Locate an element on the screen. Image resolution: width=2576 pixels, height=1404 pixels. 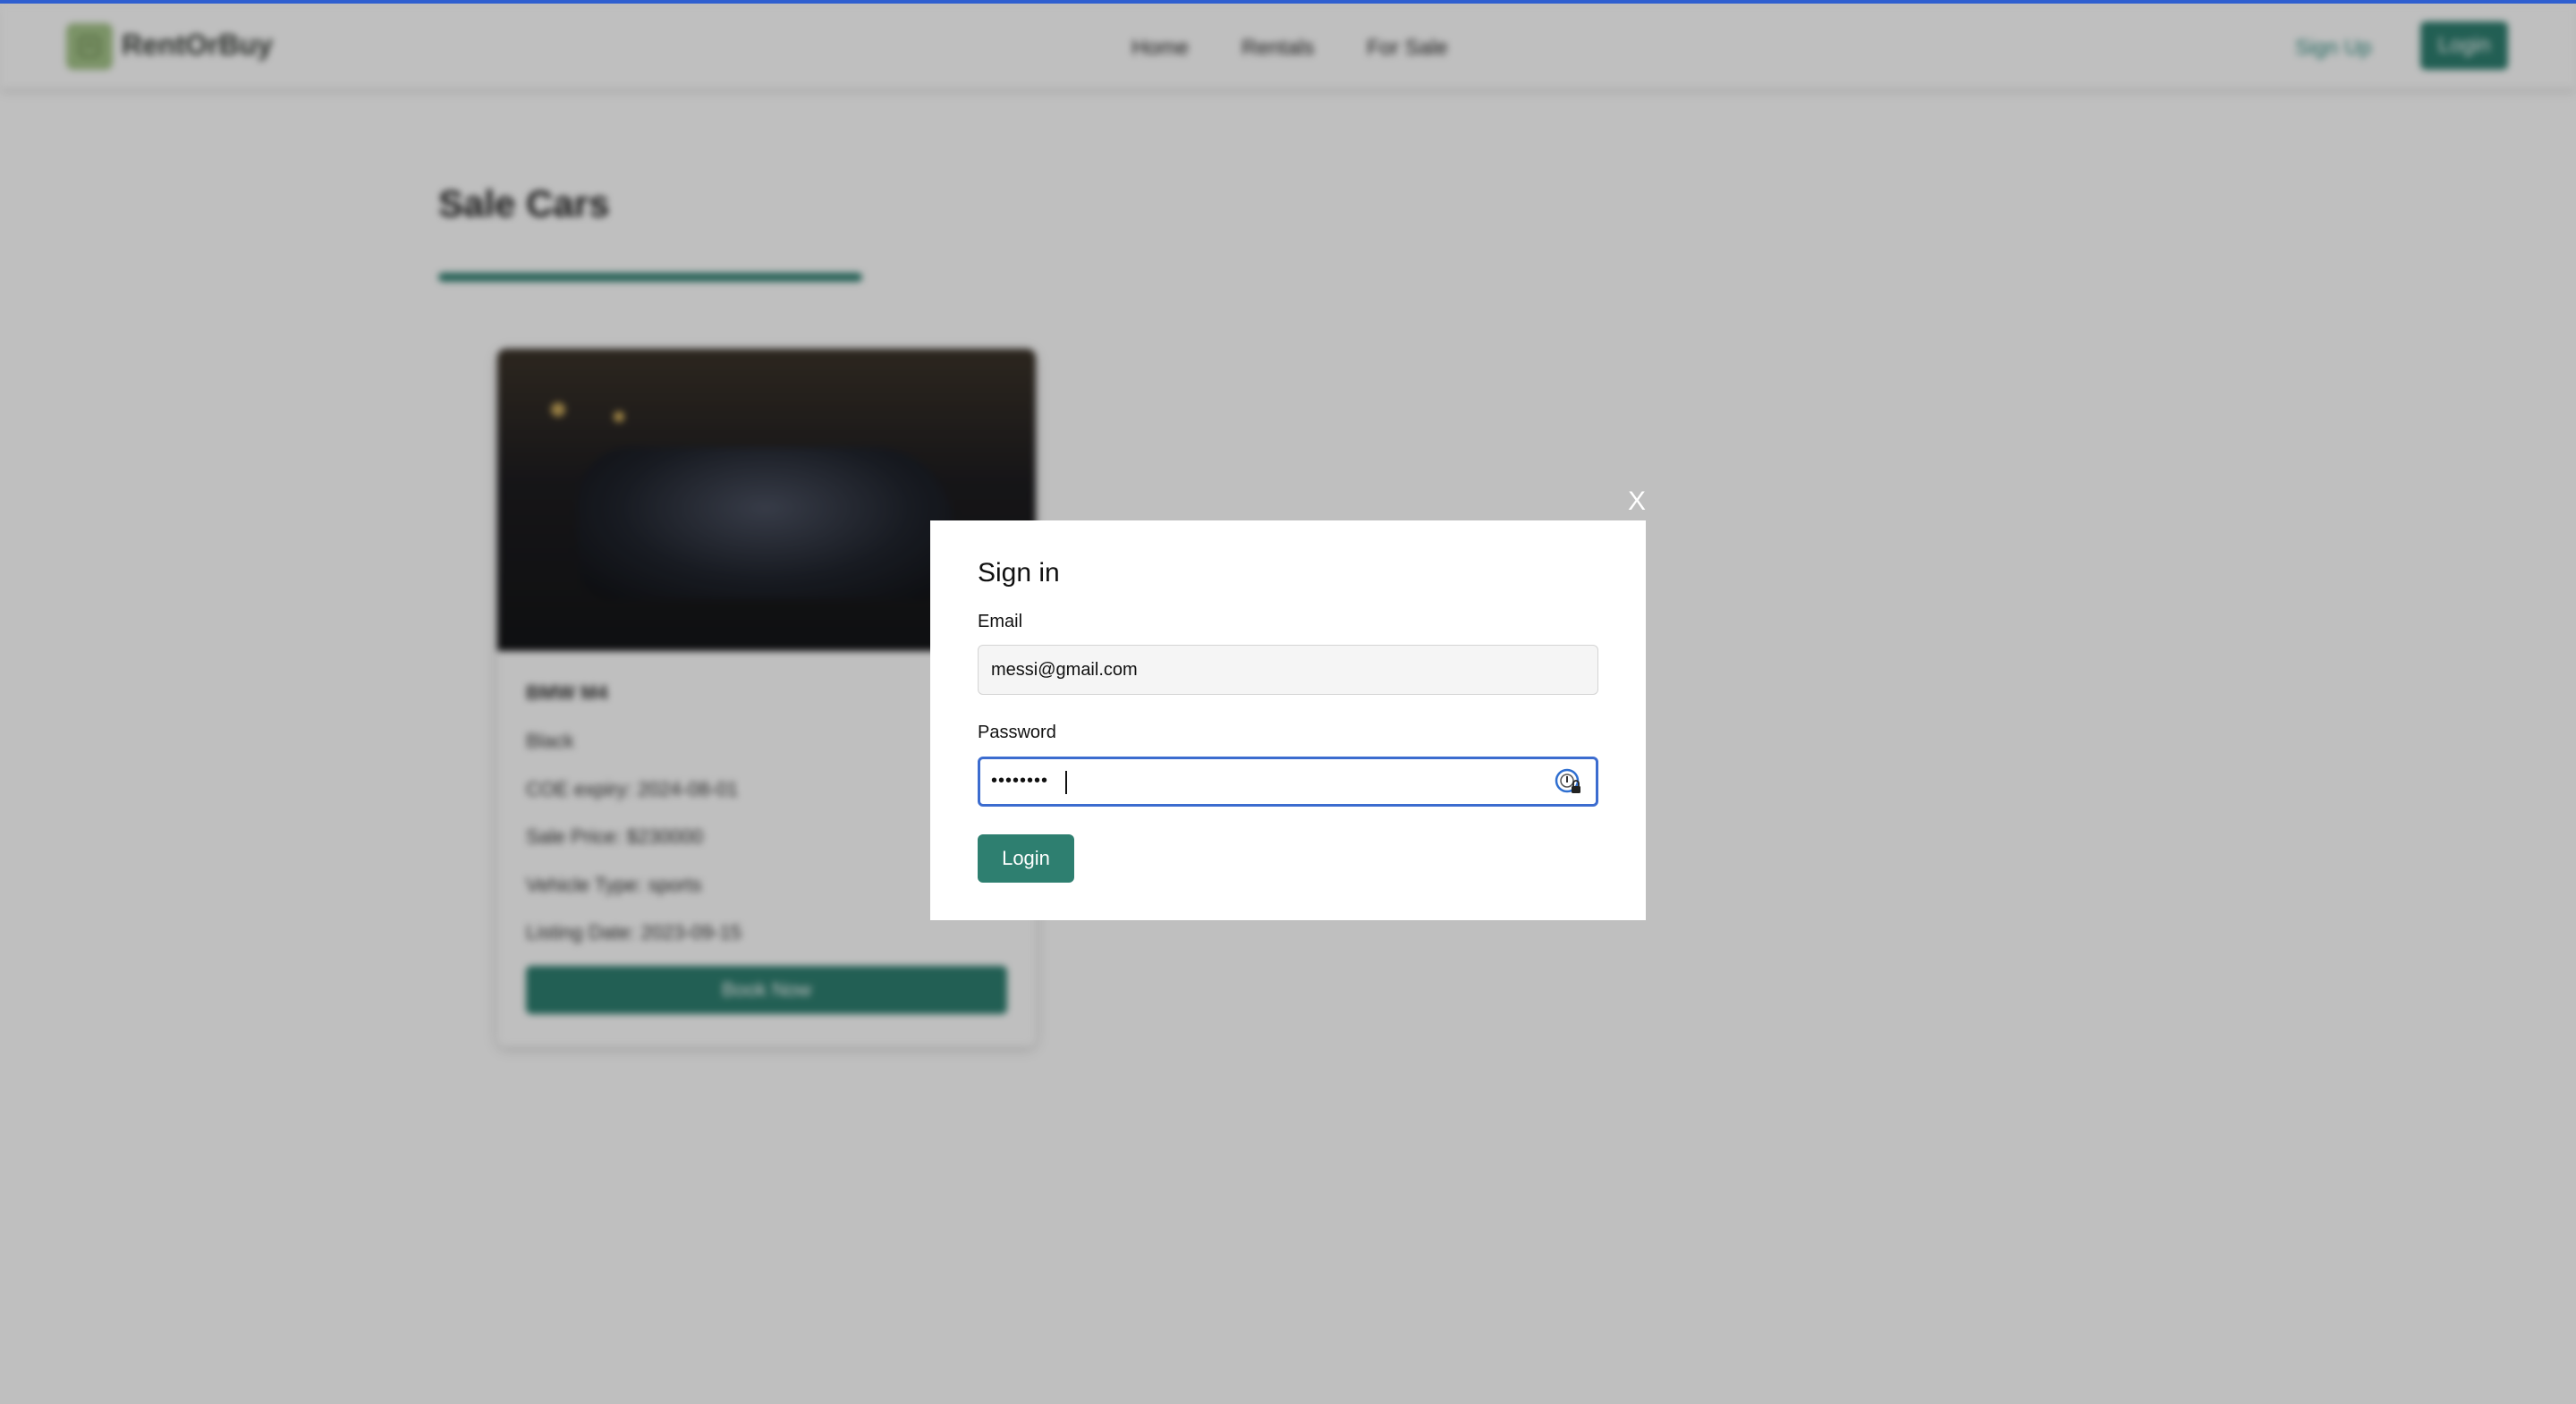
sign-in-modal: Sign in Email Password •••••••• Login is located at coordinates (1288, 720).